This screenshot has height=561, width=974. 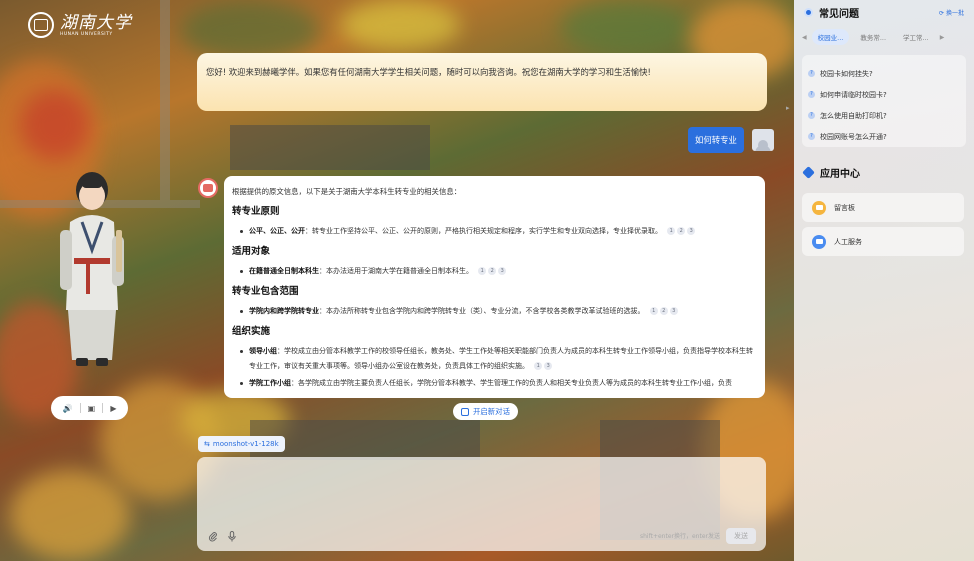 I want to click on new-conversation-label: 开启新对话, so click(x=491, y=411).